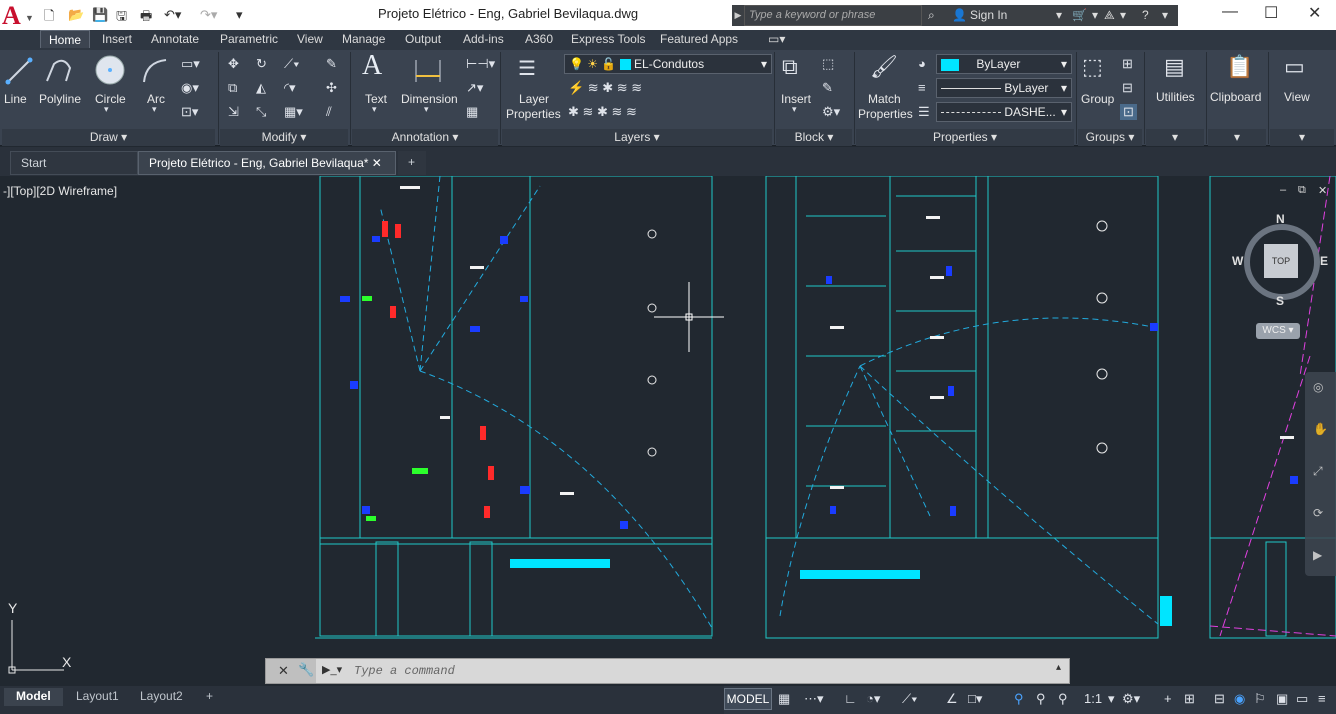 This screenshot has height=714, width=1336. What do you see at coordinates (404, 671) in the screenshot?
I see `command-input: Type a command` at bounding box center [404, 671].